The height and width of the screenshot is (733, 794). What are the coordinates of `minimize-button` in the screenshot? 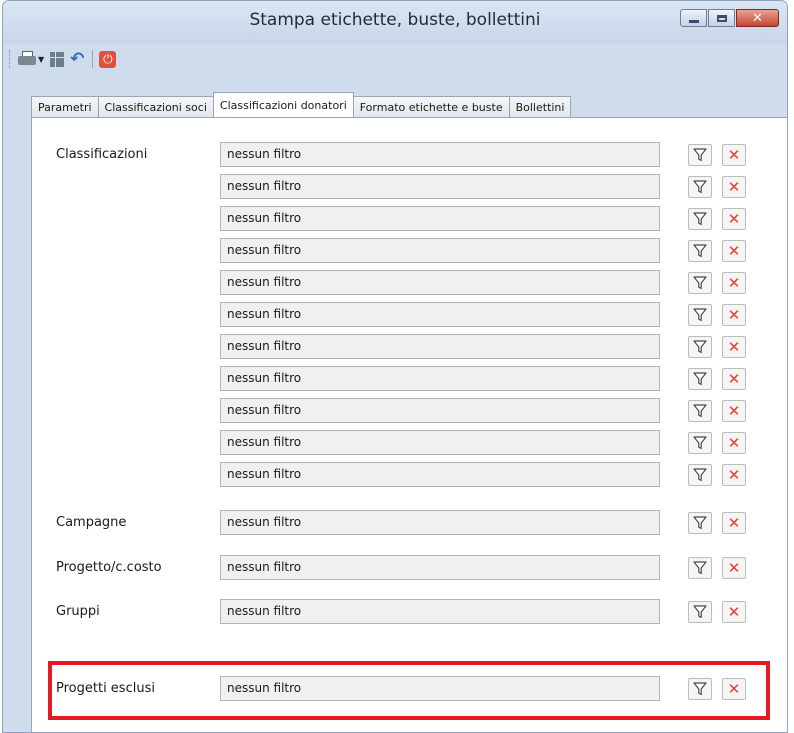 It's located at (693, 18).